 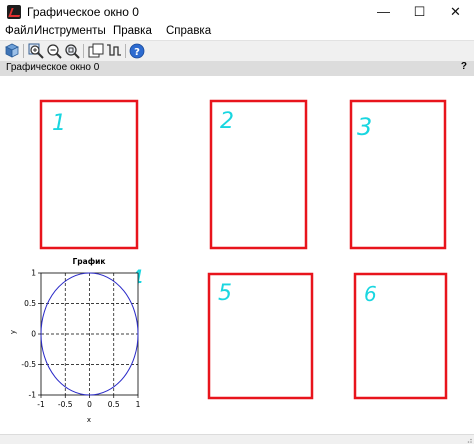 I want to click on box-2-number: 2, so click(x=227, y=121).